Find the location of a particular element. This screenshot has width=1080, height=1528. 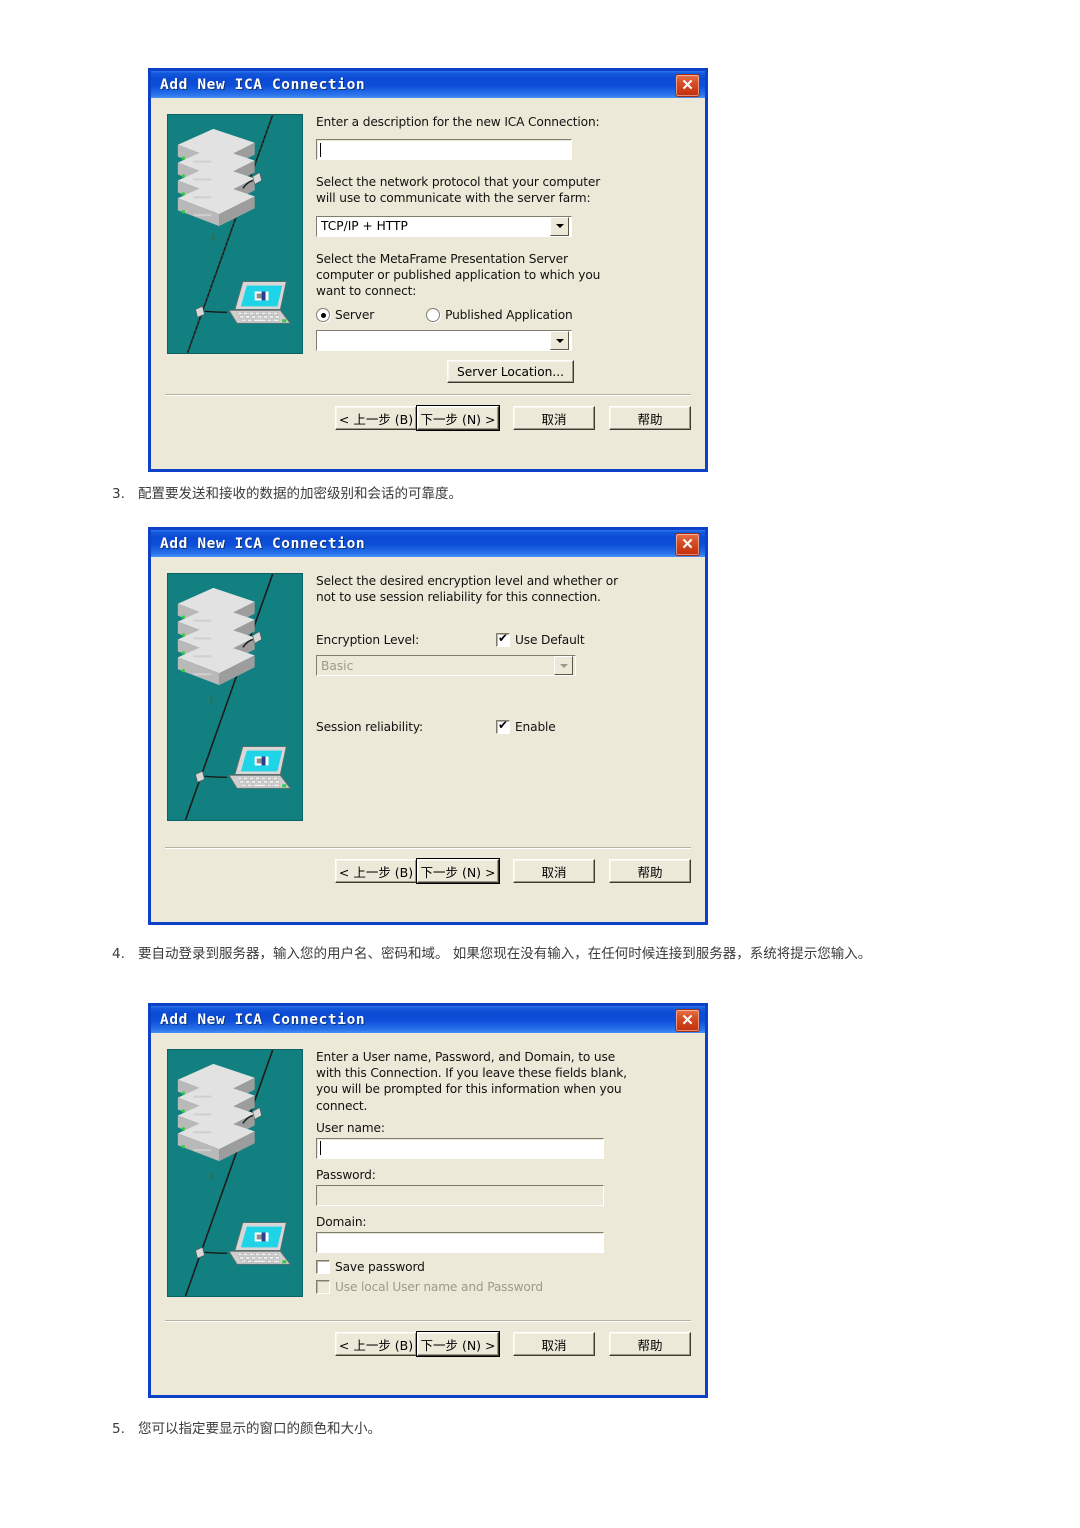

domain-label: Domain: is located at coordinates (341, 1221).